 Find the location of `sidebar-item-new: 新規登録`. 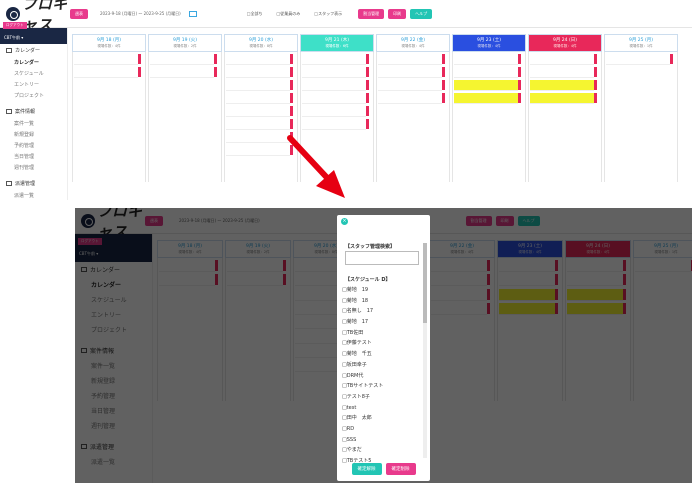

sidebar-item-new: 新規登録 is located at coordinates (33, 134).